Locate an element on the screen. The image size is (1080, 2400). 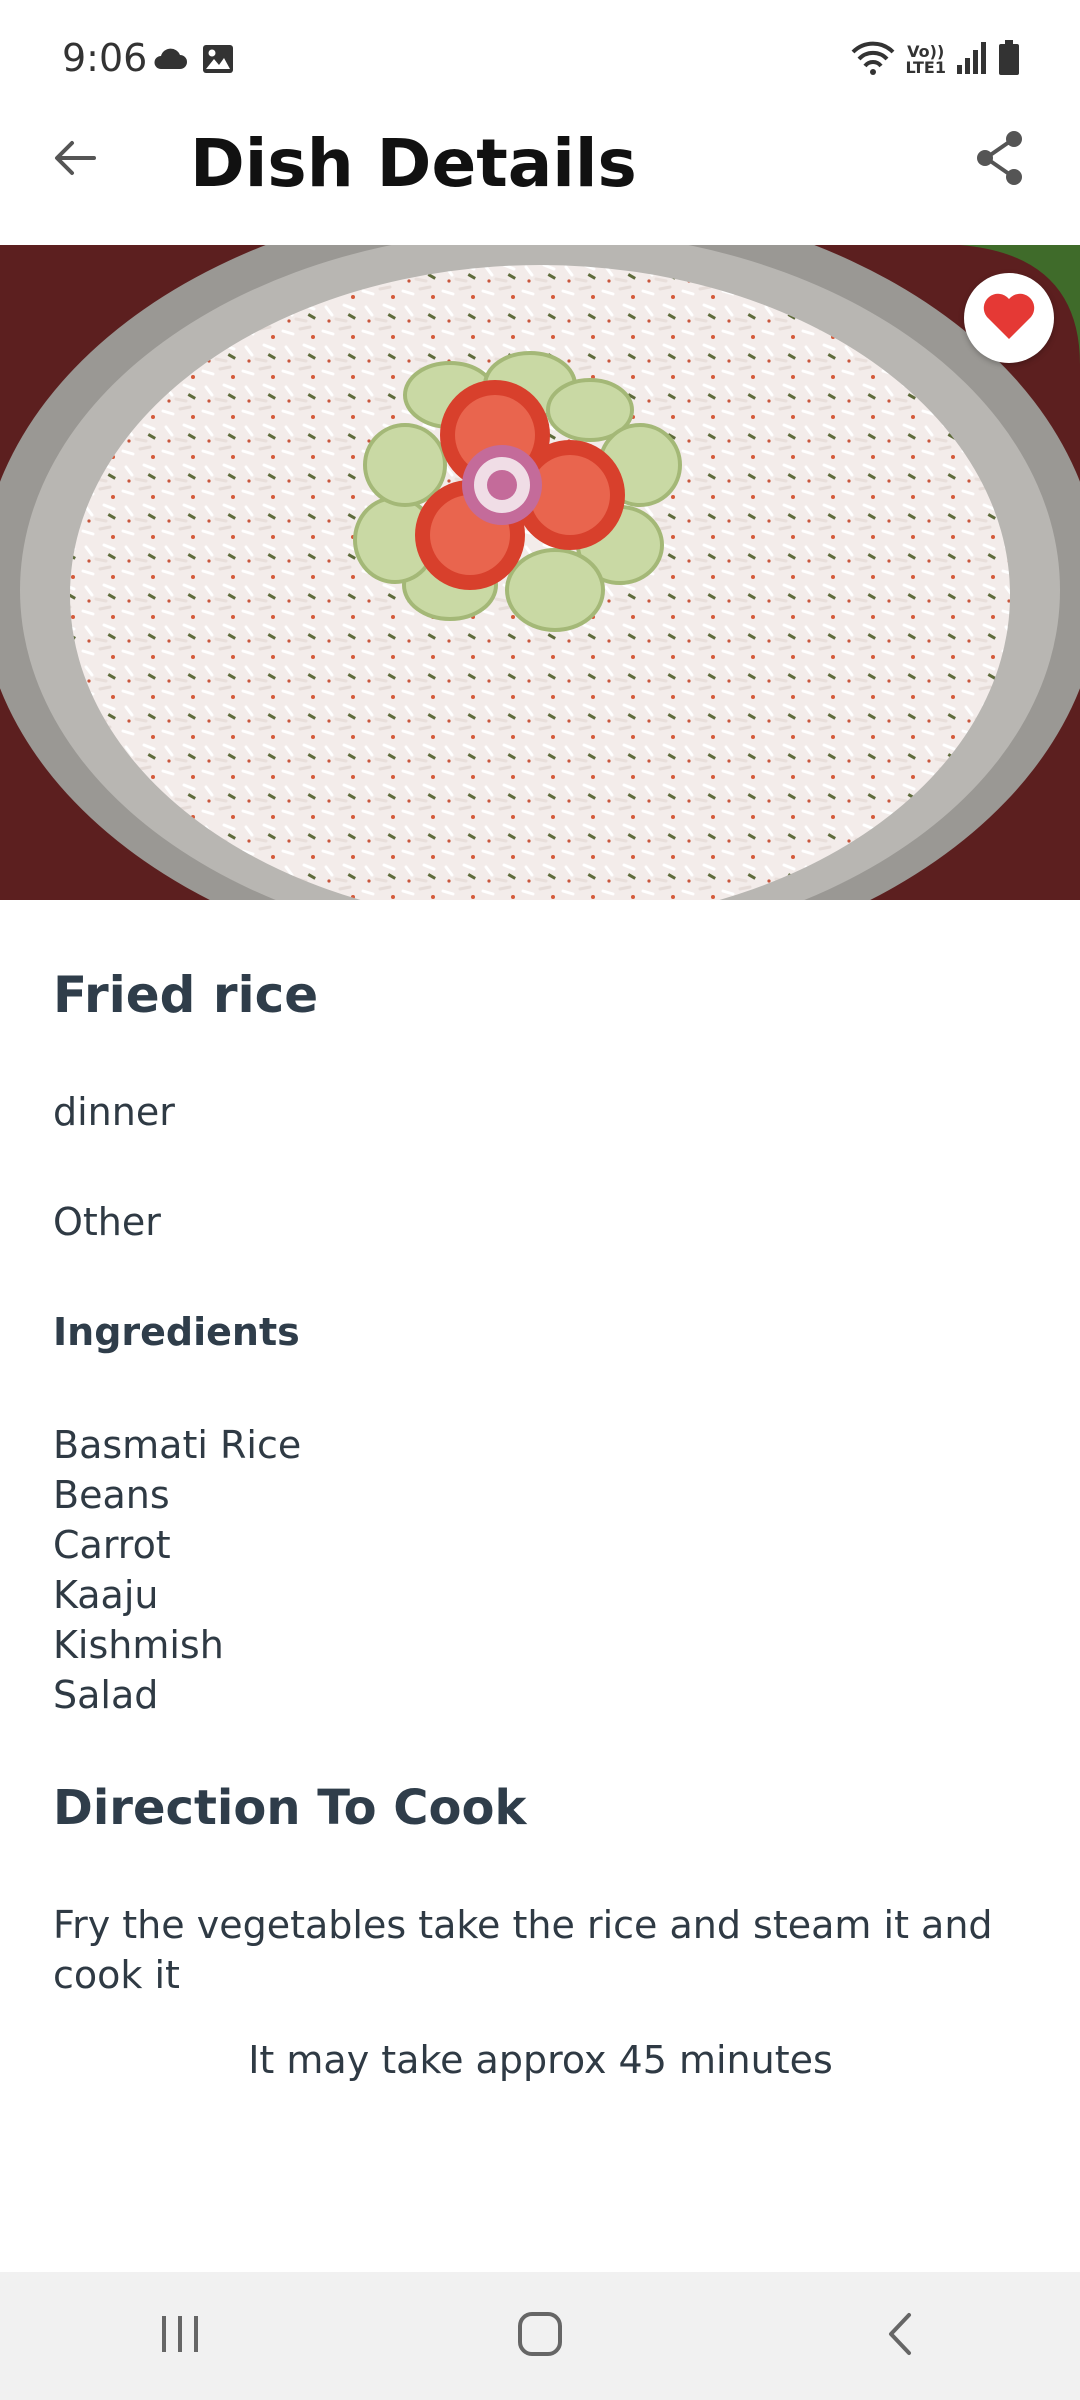
lte-indicator: Vo)) LTE1 is located at coordinates (925, 60).